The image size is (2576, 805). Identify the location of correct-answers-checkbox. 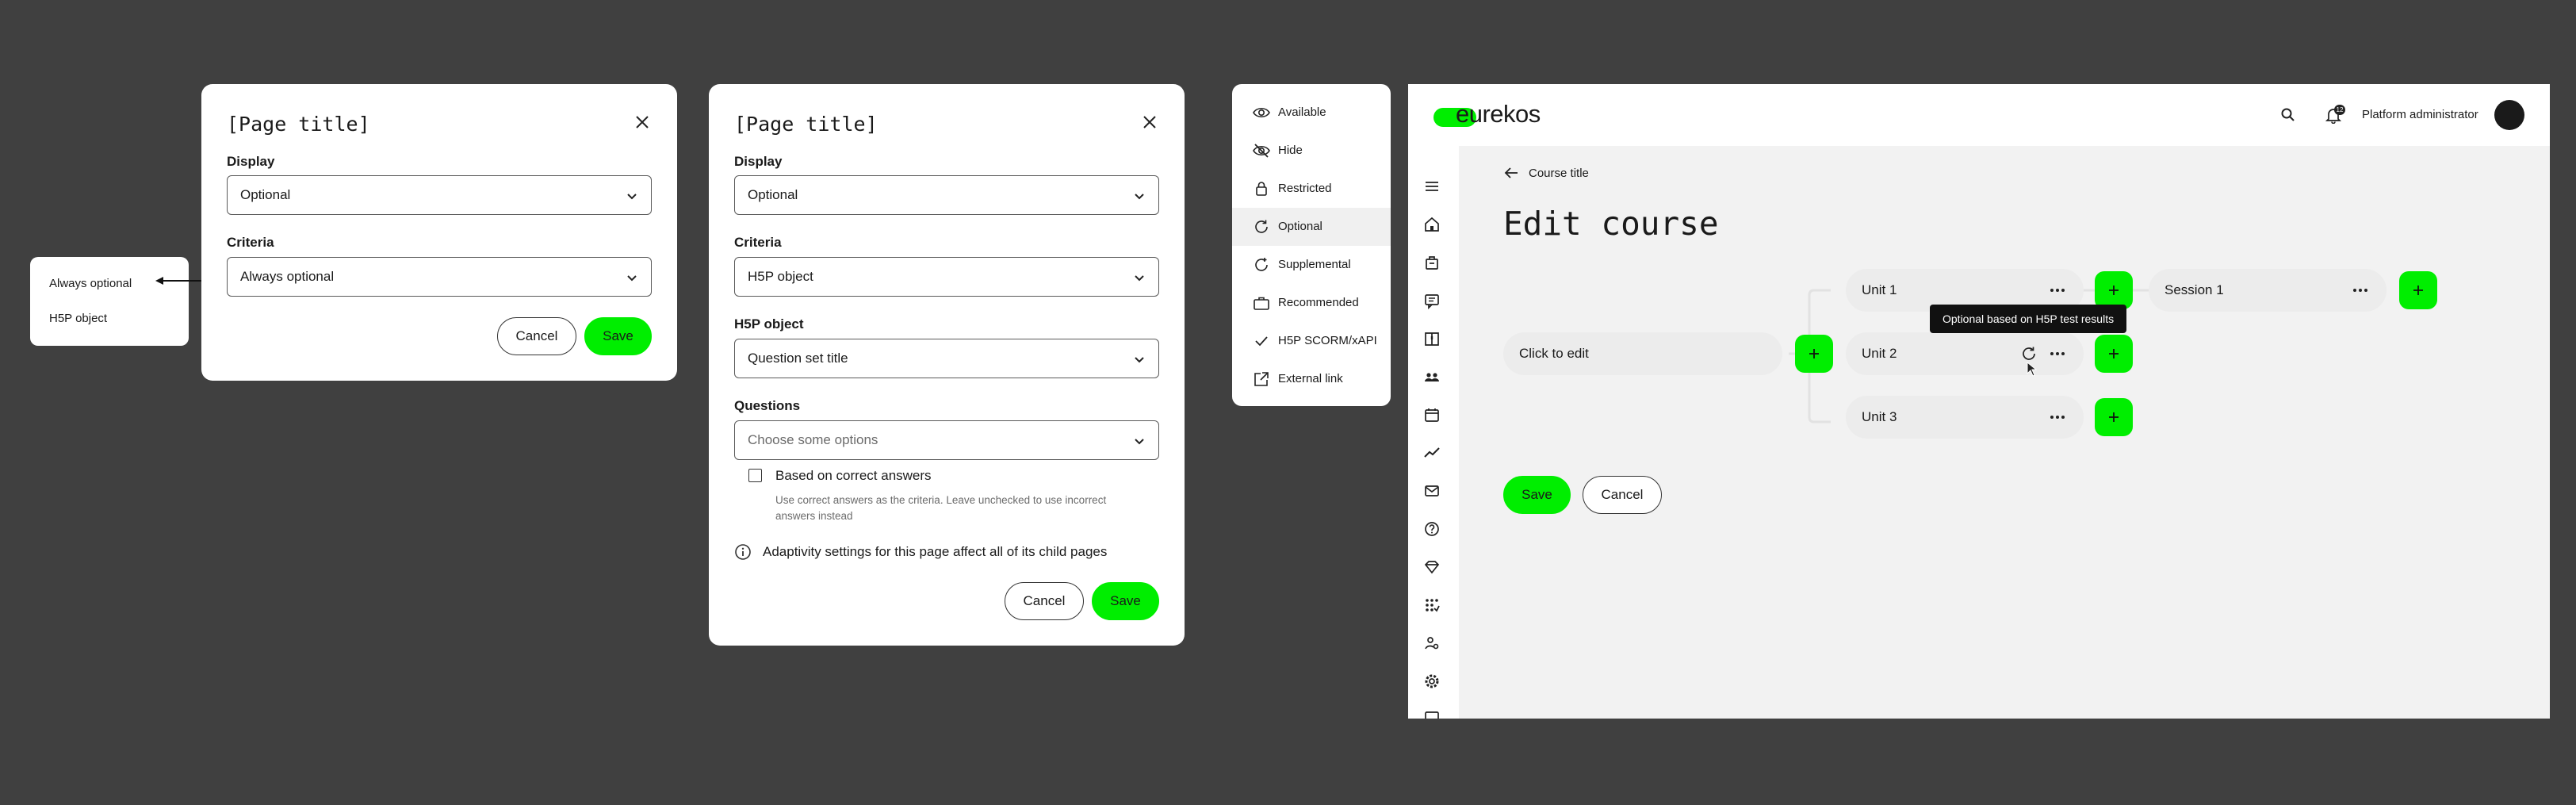
(755, 476).